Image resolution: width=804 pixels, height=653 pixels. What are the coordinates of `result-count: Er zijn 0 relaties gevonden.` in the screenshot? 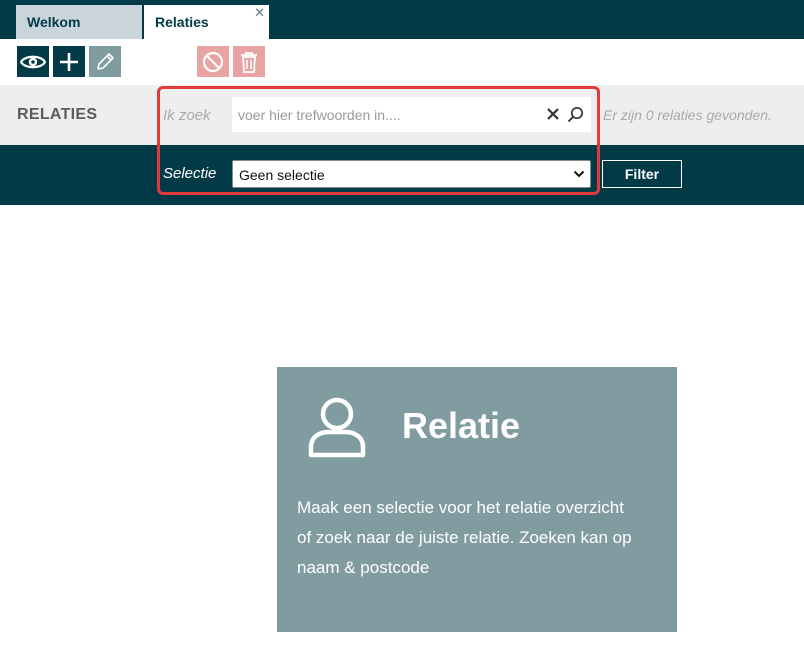 It's located at (687, 115).